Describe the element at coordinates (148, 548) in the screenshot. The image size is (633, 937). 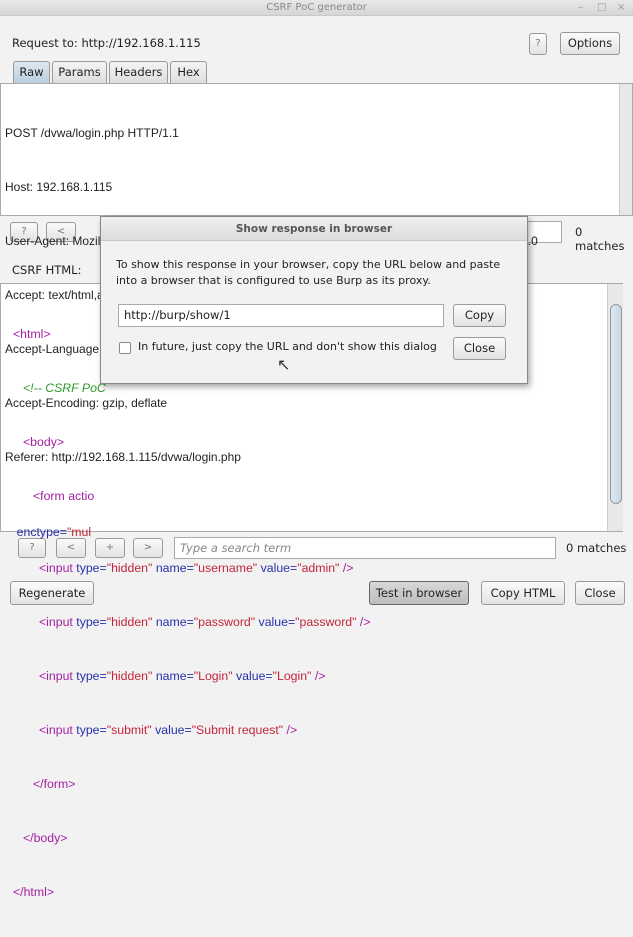
I see `next-button: >` at that location.